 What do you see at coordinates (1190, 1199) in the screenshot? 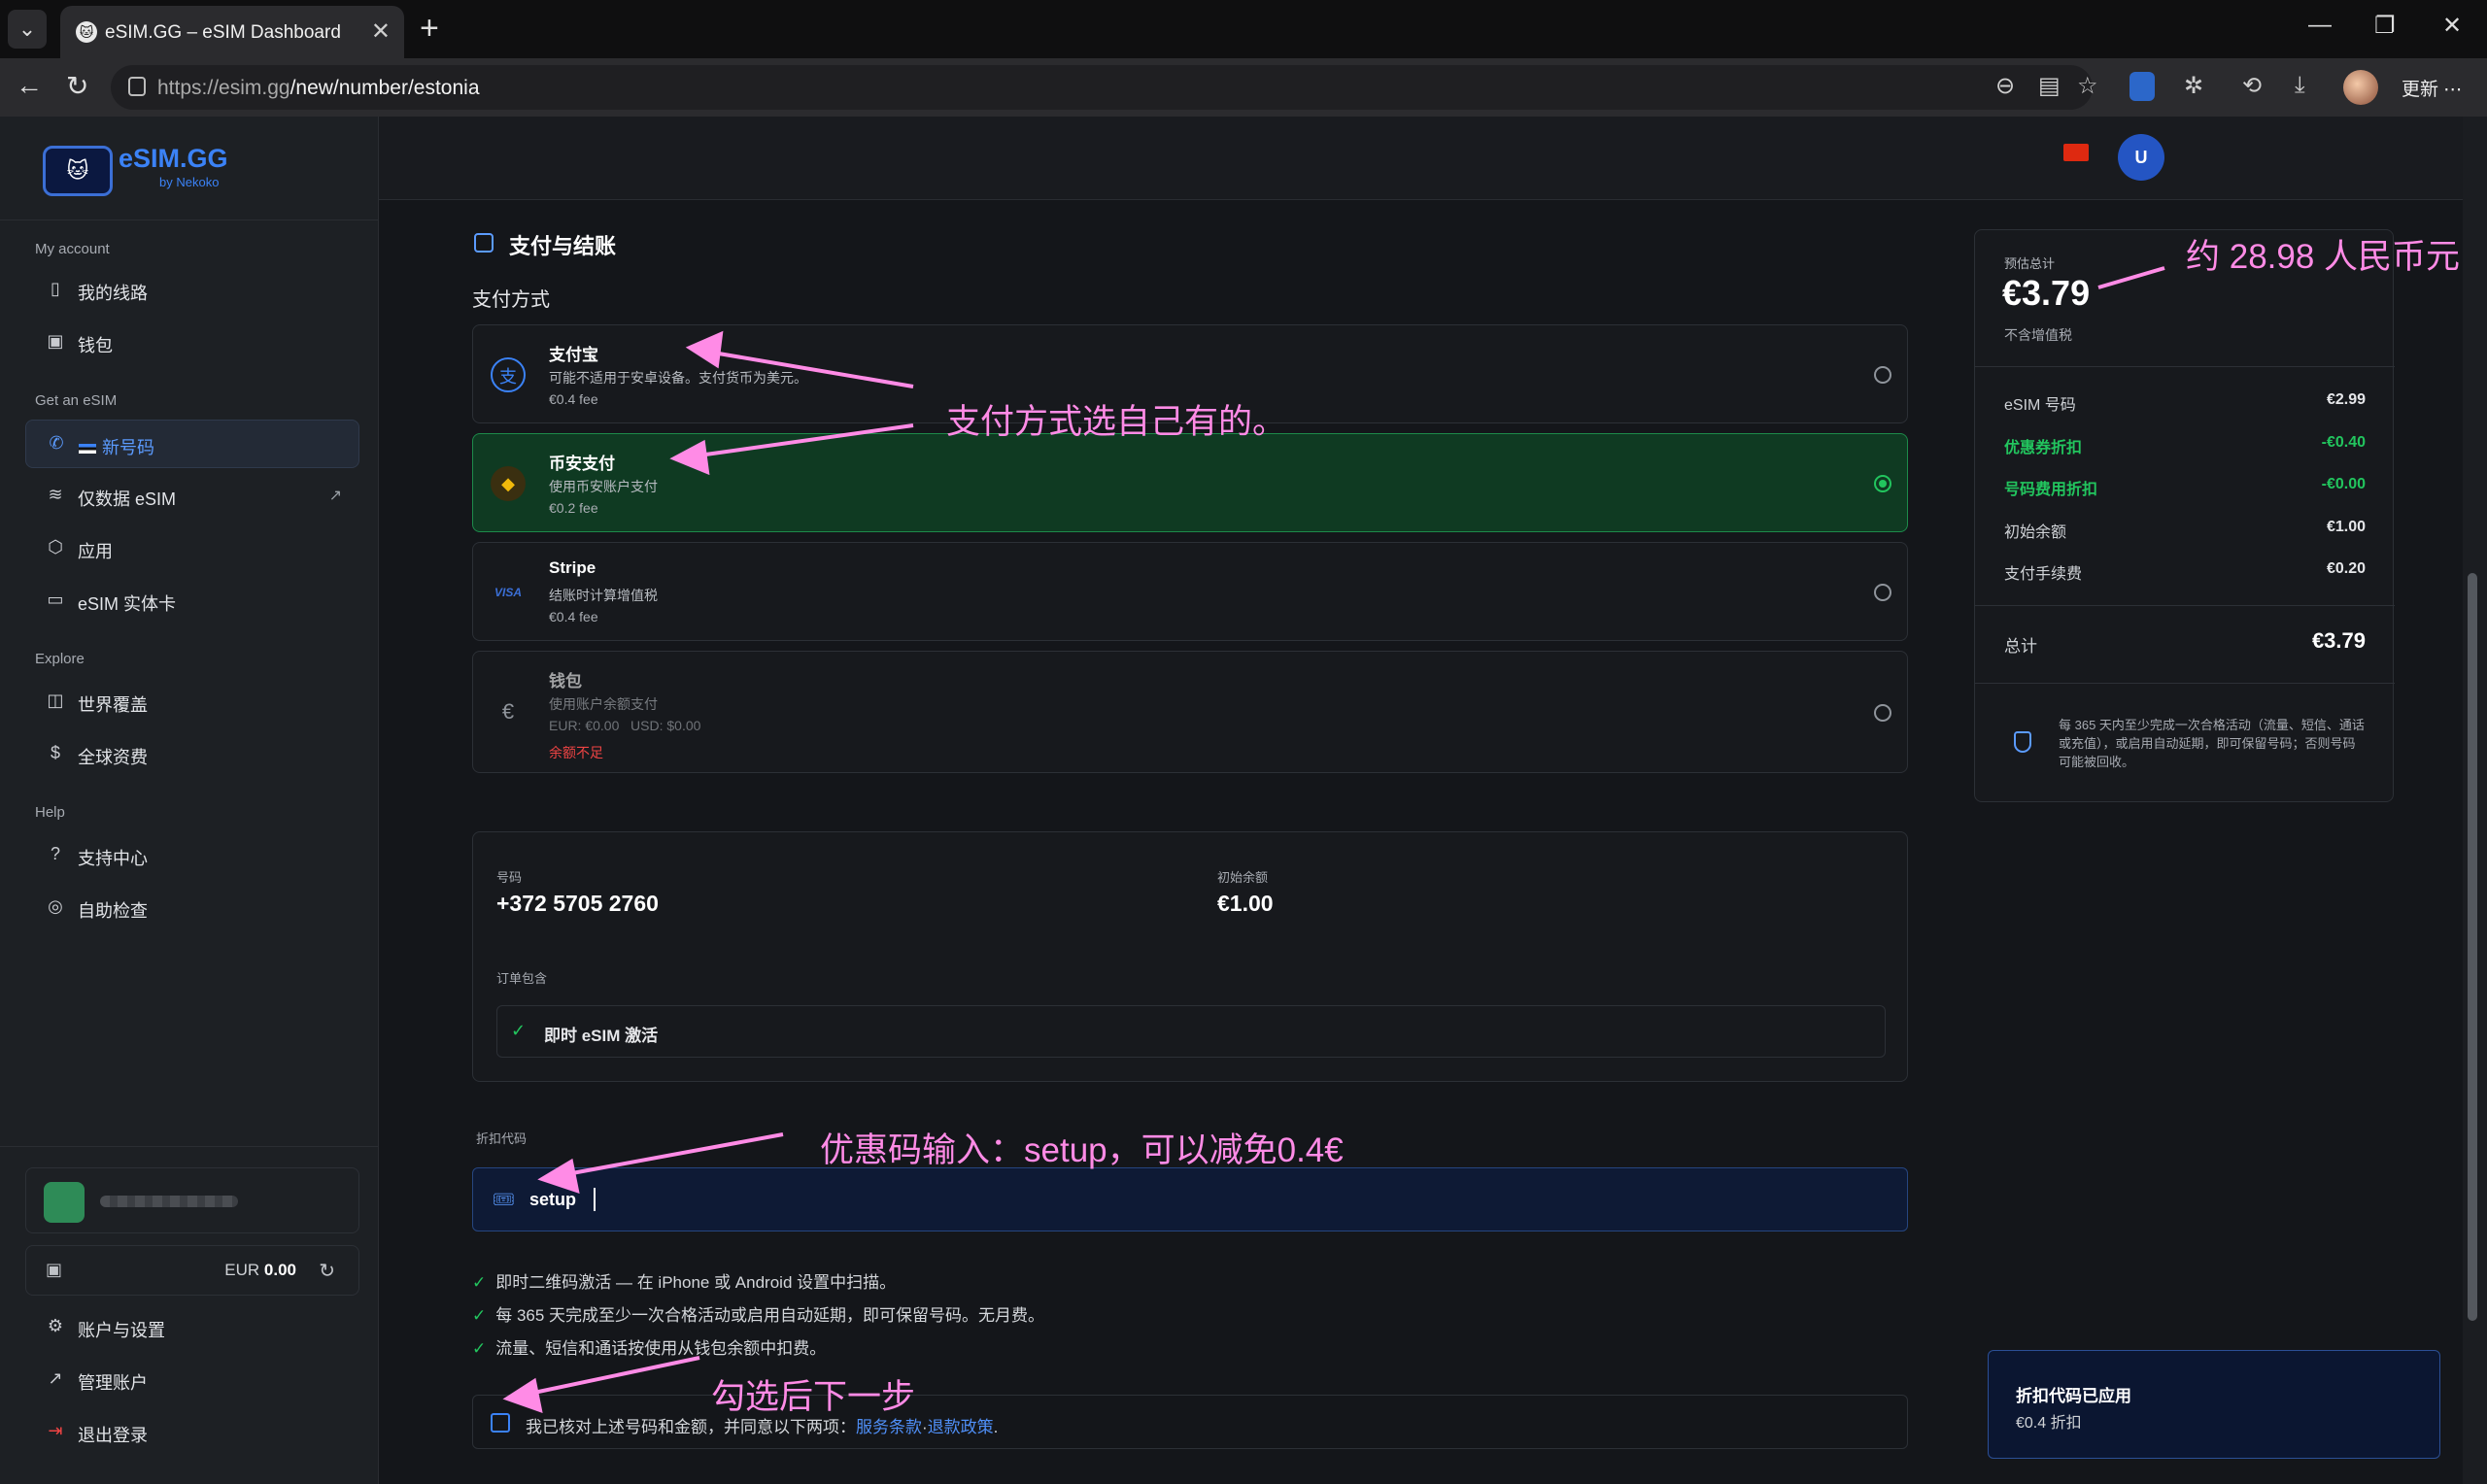
I see `discount-code-input: 🎟 setup` at bounding box center [1190, 1199].